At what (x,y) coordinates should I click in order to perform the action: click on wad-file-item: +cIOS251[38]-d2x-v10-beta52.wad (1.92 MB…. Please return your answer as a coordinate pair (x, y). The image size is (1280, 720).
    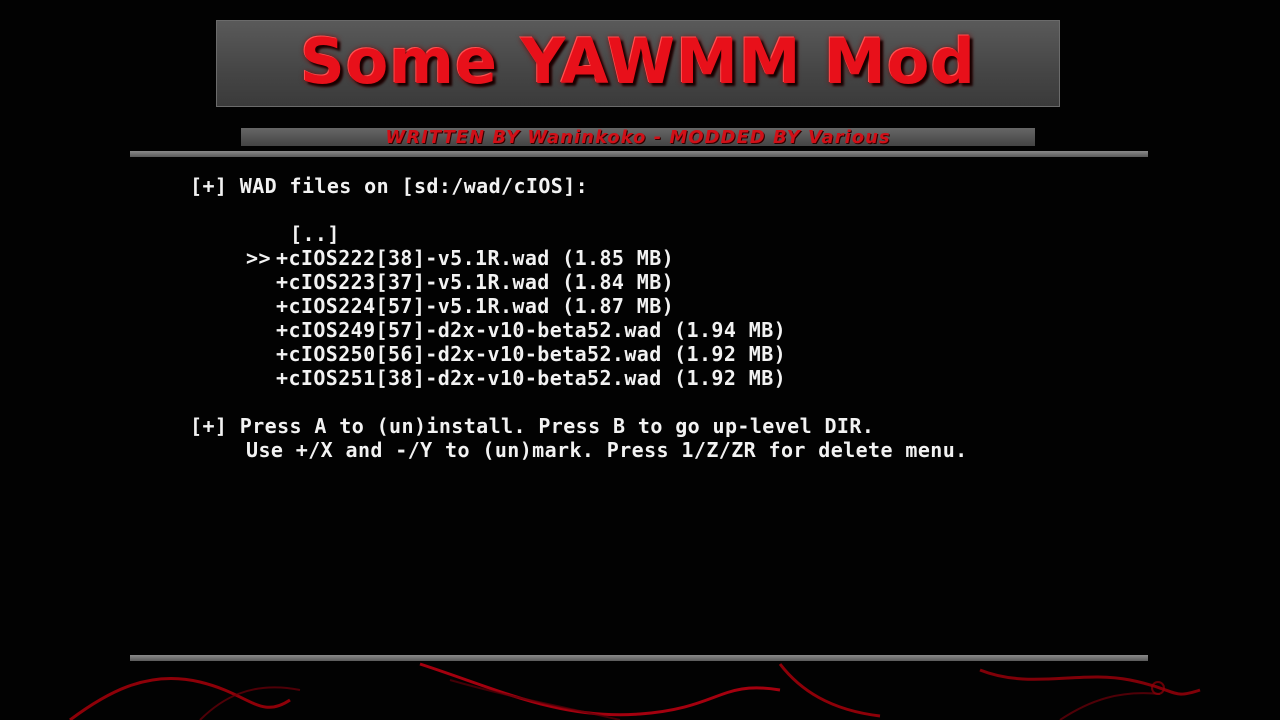
    Looking at the image, I should click on (531, 378).